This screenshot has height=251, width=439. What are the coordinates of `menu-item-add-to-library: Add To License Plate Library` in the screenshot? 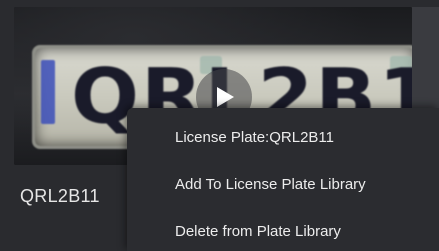 It's located at (283, 184).